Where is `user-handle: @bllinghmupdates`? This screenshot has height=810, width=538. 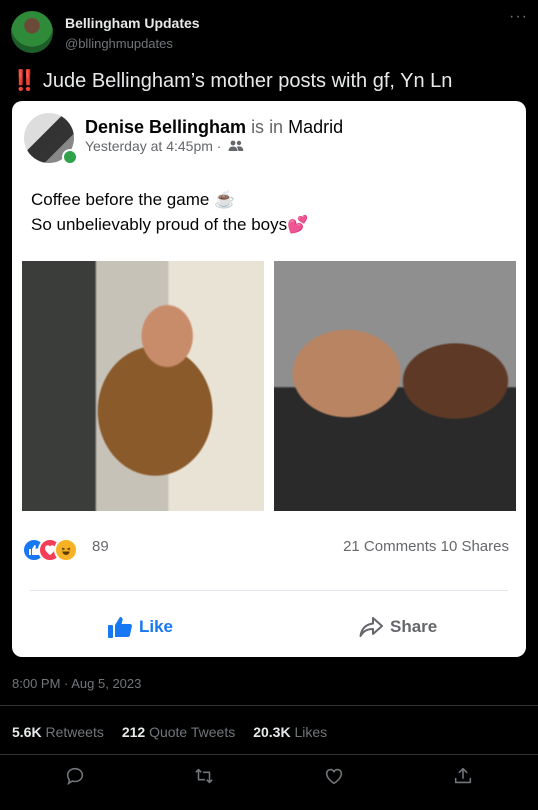 user-handle: @bllinghmupdates is located at coordinates (119, 43).